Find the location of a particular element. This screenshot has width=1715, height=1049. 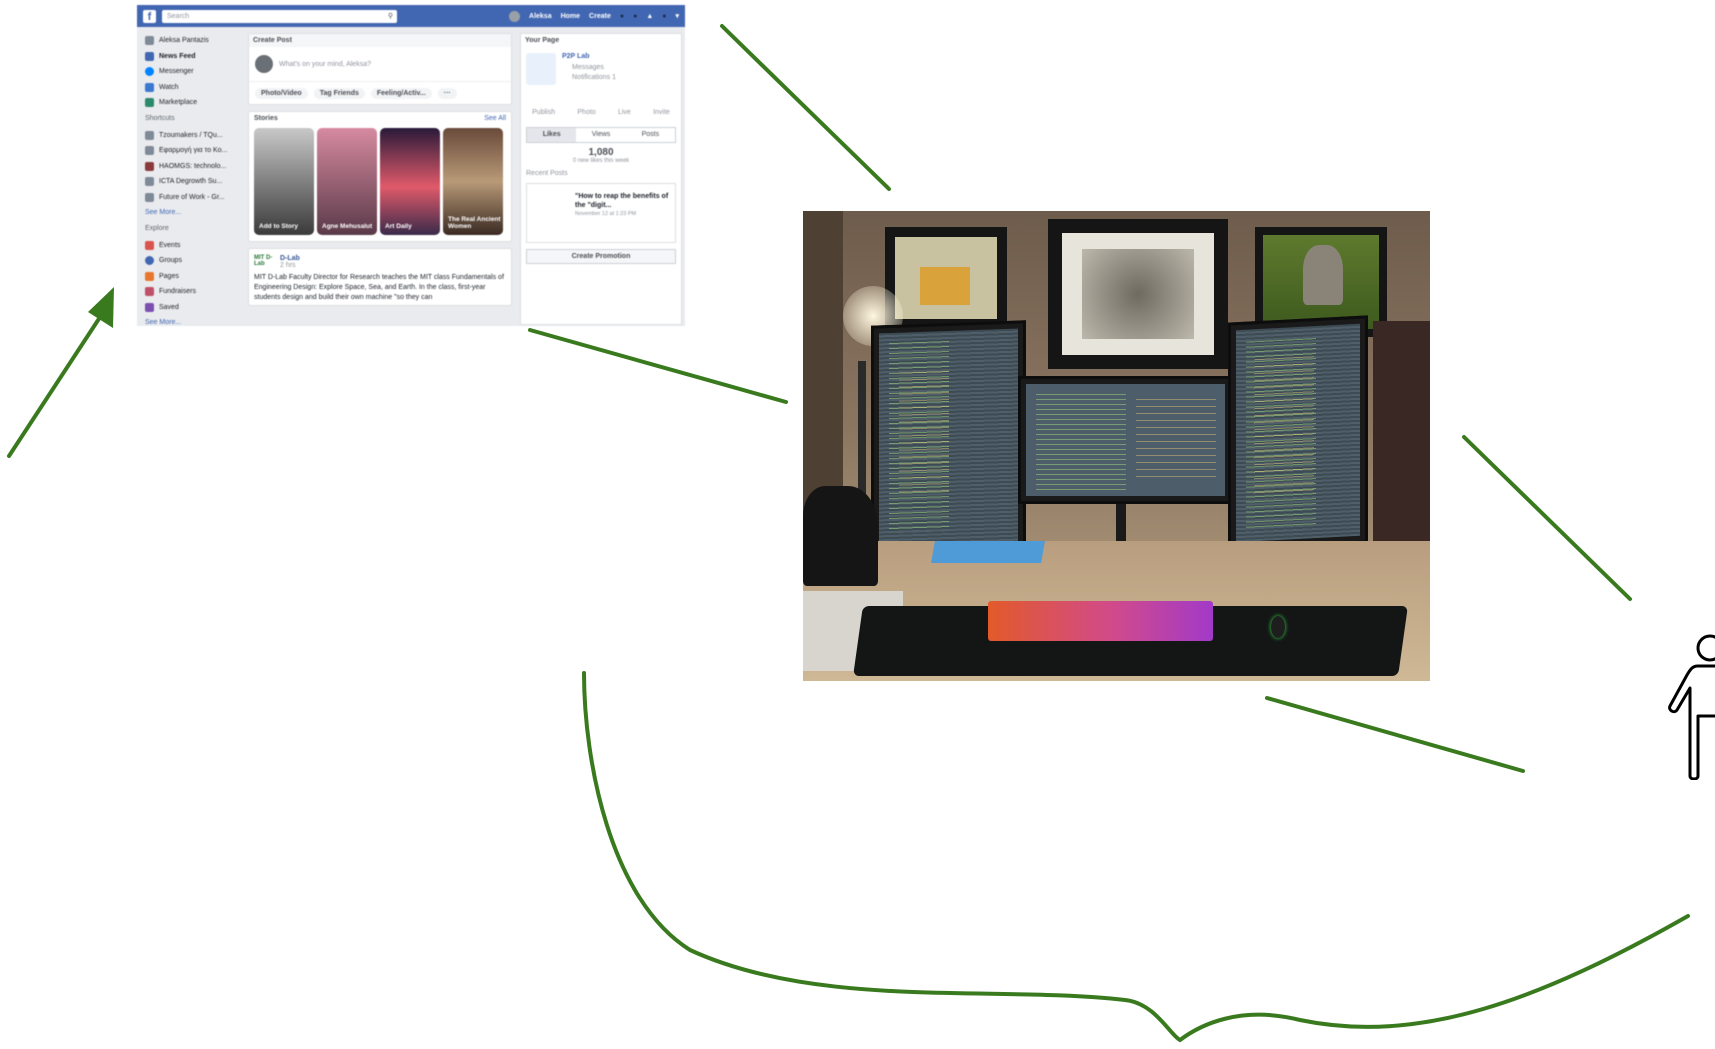

explore-item: Events is located at coordinates (192, 246).